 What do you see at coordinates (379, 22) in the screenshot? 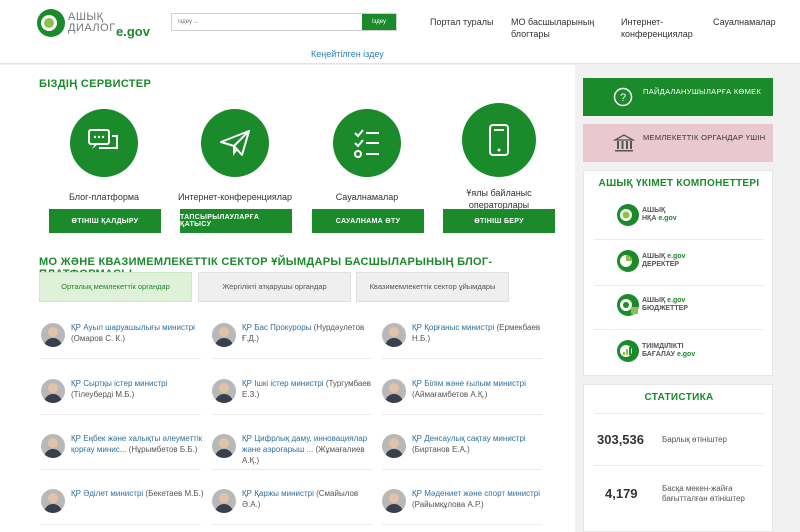
I see `search-button: Іздеу` at bounding box center [379, 22].